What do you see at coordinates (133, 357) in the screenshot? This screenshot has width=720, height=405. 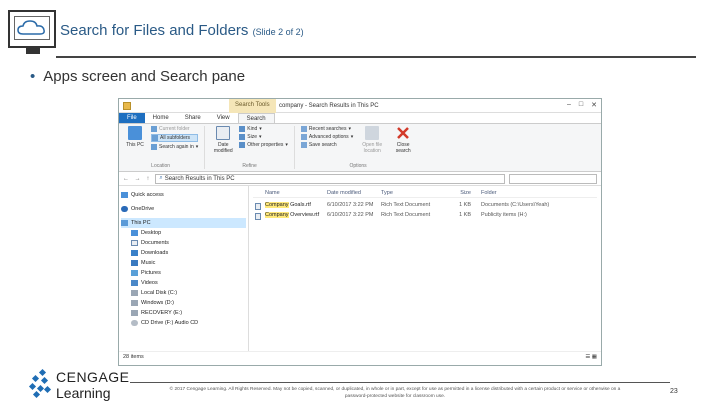 I see `item-count: 28 items` at bounding box center [133, 357].